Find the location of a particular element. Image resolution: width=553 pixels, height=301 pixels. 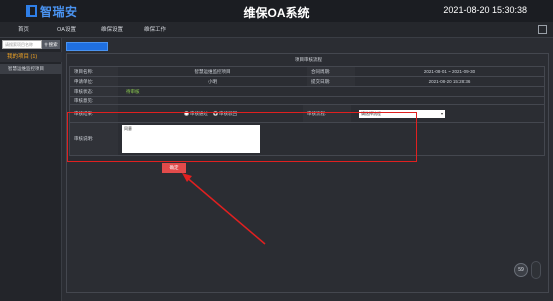

form-title: 项目审核流程 is located at coordinates (308, 59).